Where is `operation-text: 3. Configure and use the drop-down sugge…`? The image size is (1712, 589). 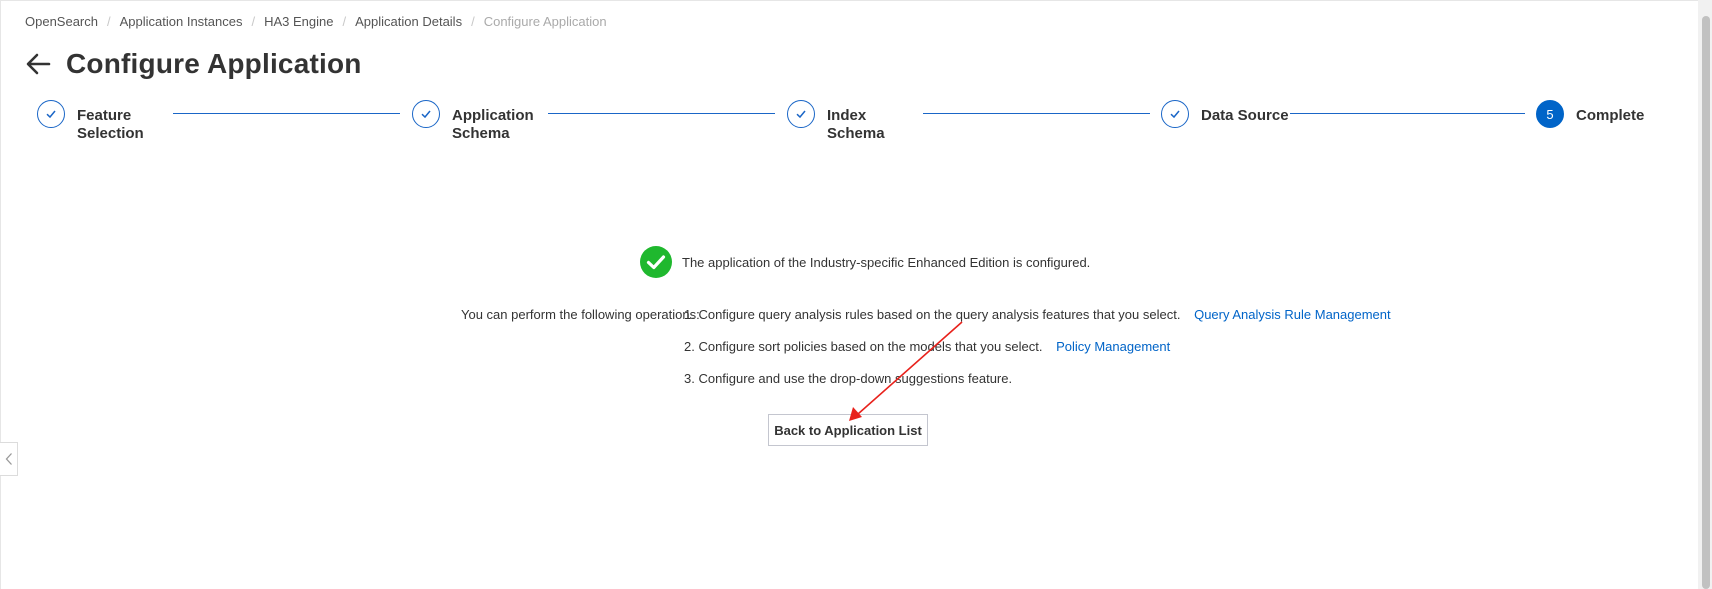 operation-text: 3. Configure and use the drop-down sugge… is located at coordinates (848, 378).